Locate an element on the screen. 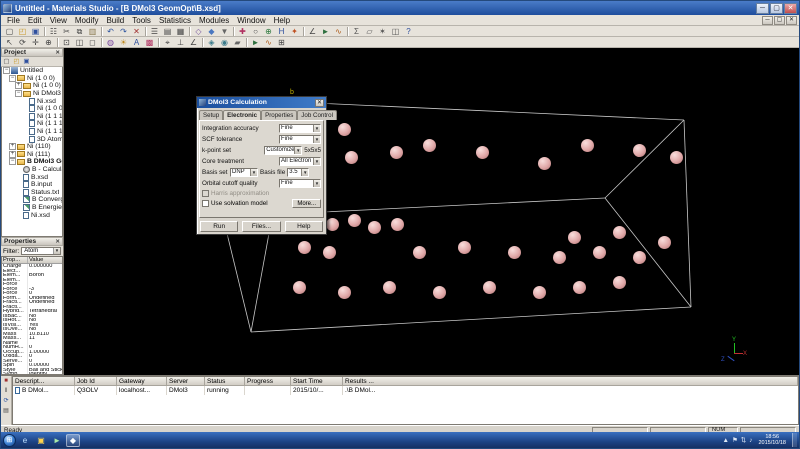 The image size is (800, 449). paste-icon: ▥ is located at coordinates (92, 31).